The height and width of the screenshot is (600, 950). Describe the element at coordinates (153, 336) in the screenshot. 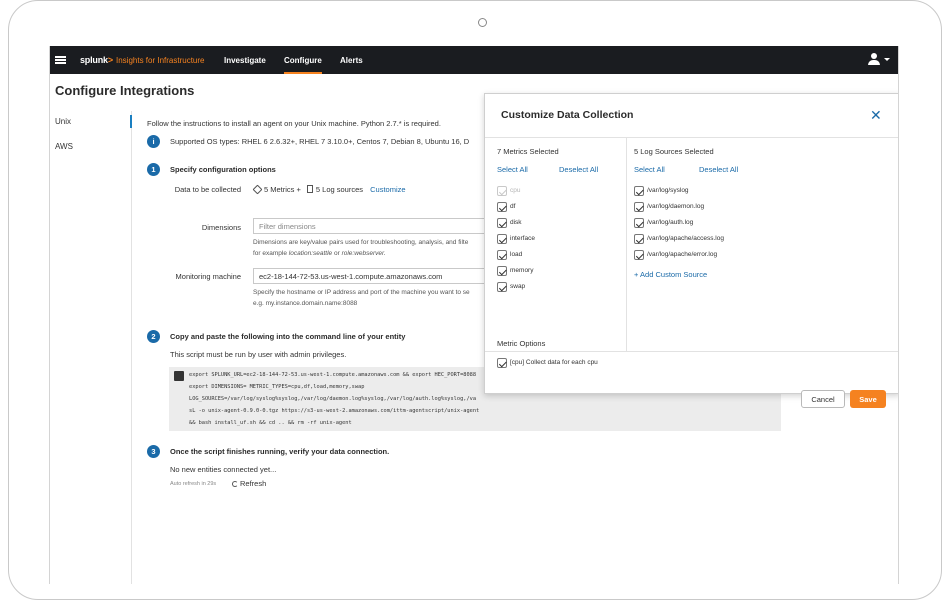

I see `step-2-badge: 2` at that location.